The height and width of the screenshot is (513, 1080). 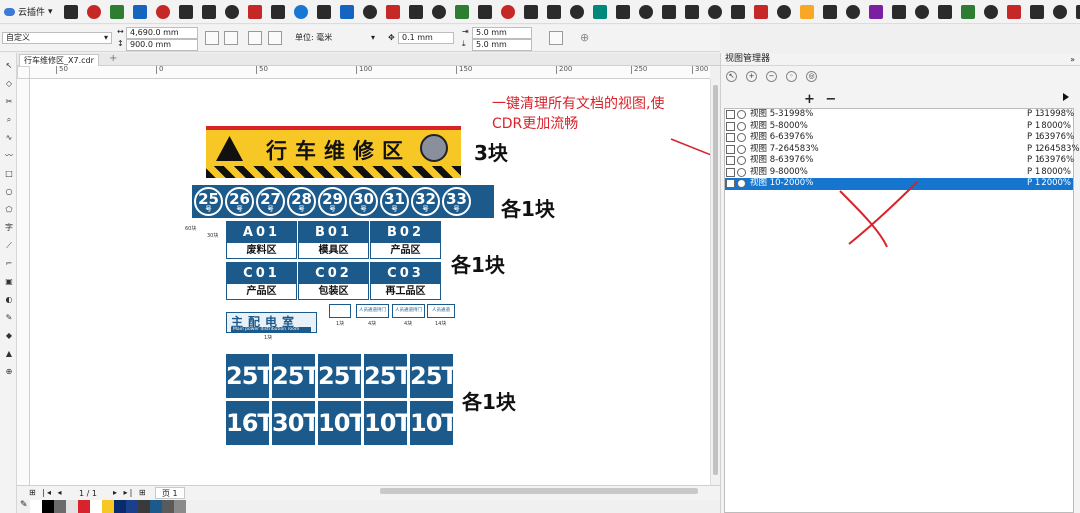 What do you see at coordinates (731, 76) in the screenshot?
I see `zoom-one-shot-icon: ↖` at bounding box center [731, 76].